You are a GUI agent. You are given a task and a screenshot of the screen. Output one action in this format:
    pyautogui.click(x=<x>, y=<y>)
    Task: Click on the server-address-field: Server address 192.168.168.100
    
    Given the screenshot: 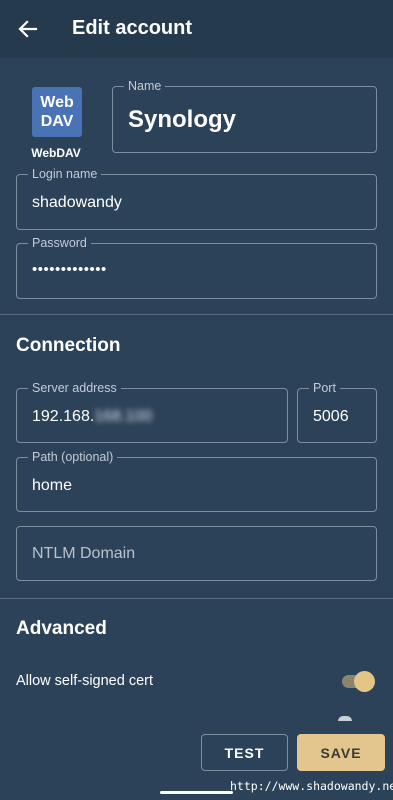 What is the action you would take?
    pyautogui.click(x=152, y=411)
    